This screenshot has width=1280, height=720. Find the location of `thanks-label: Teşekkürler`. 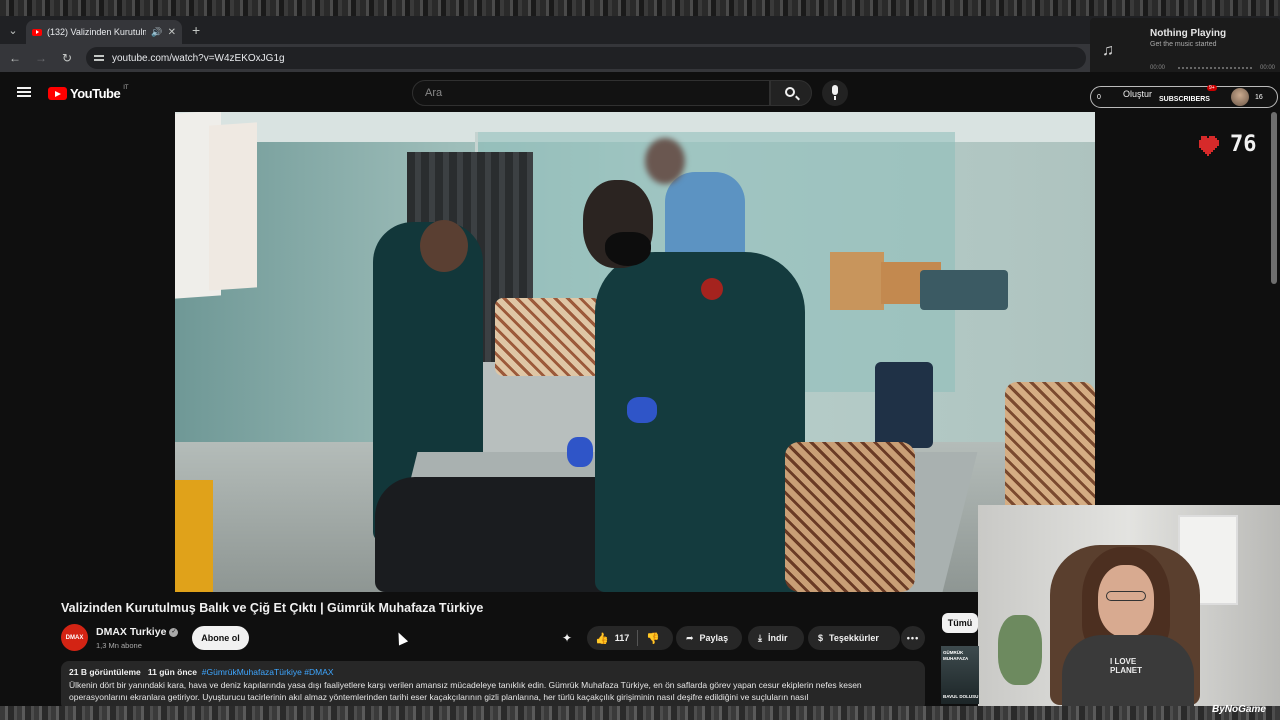

thanks-label: Teşekkürler is located at coordinates (854, 638).